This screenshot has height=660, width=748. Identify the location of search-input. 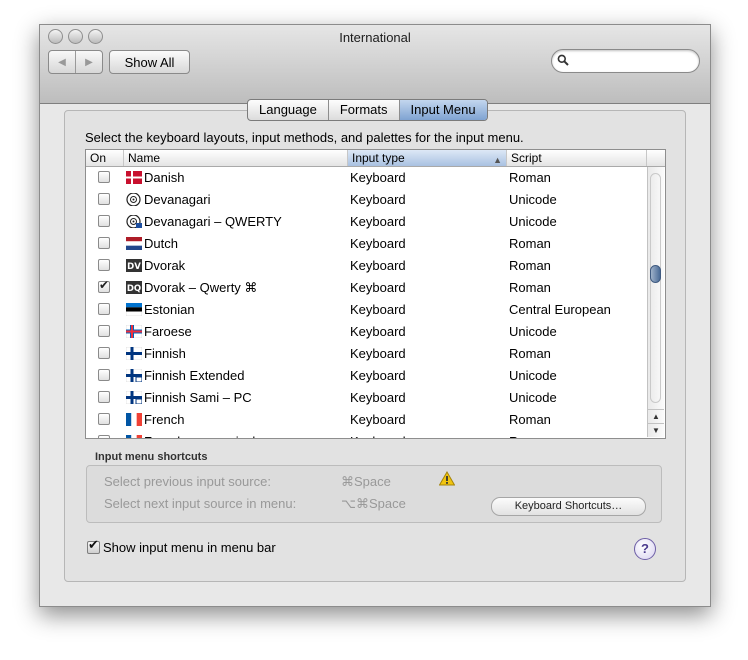
(634, 61).